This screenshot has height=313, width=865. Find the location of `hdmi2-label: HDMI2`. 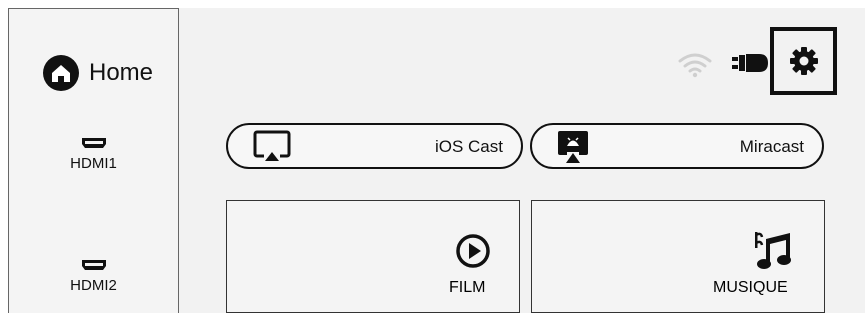

hdmi2-label: HDMI2 is located at coordinates (93, 285).